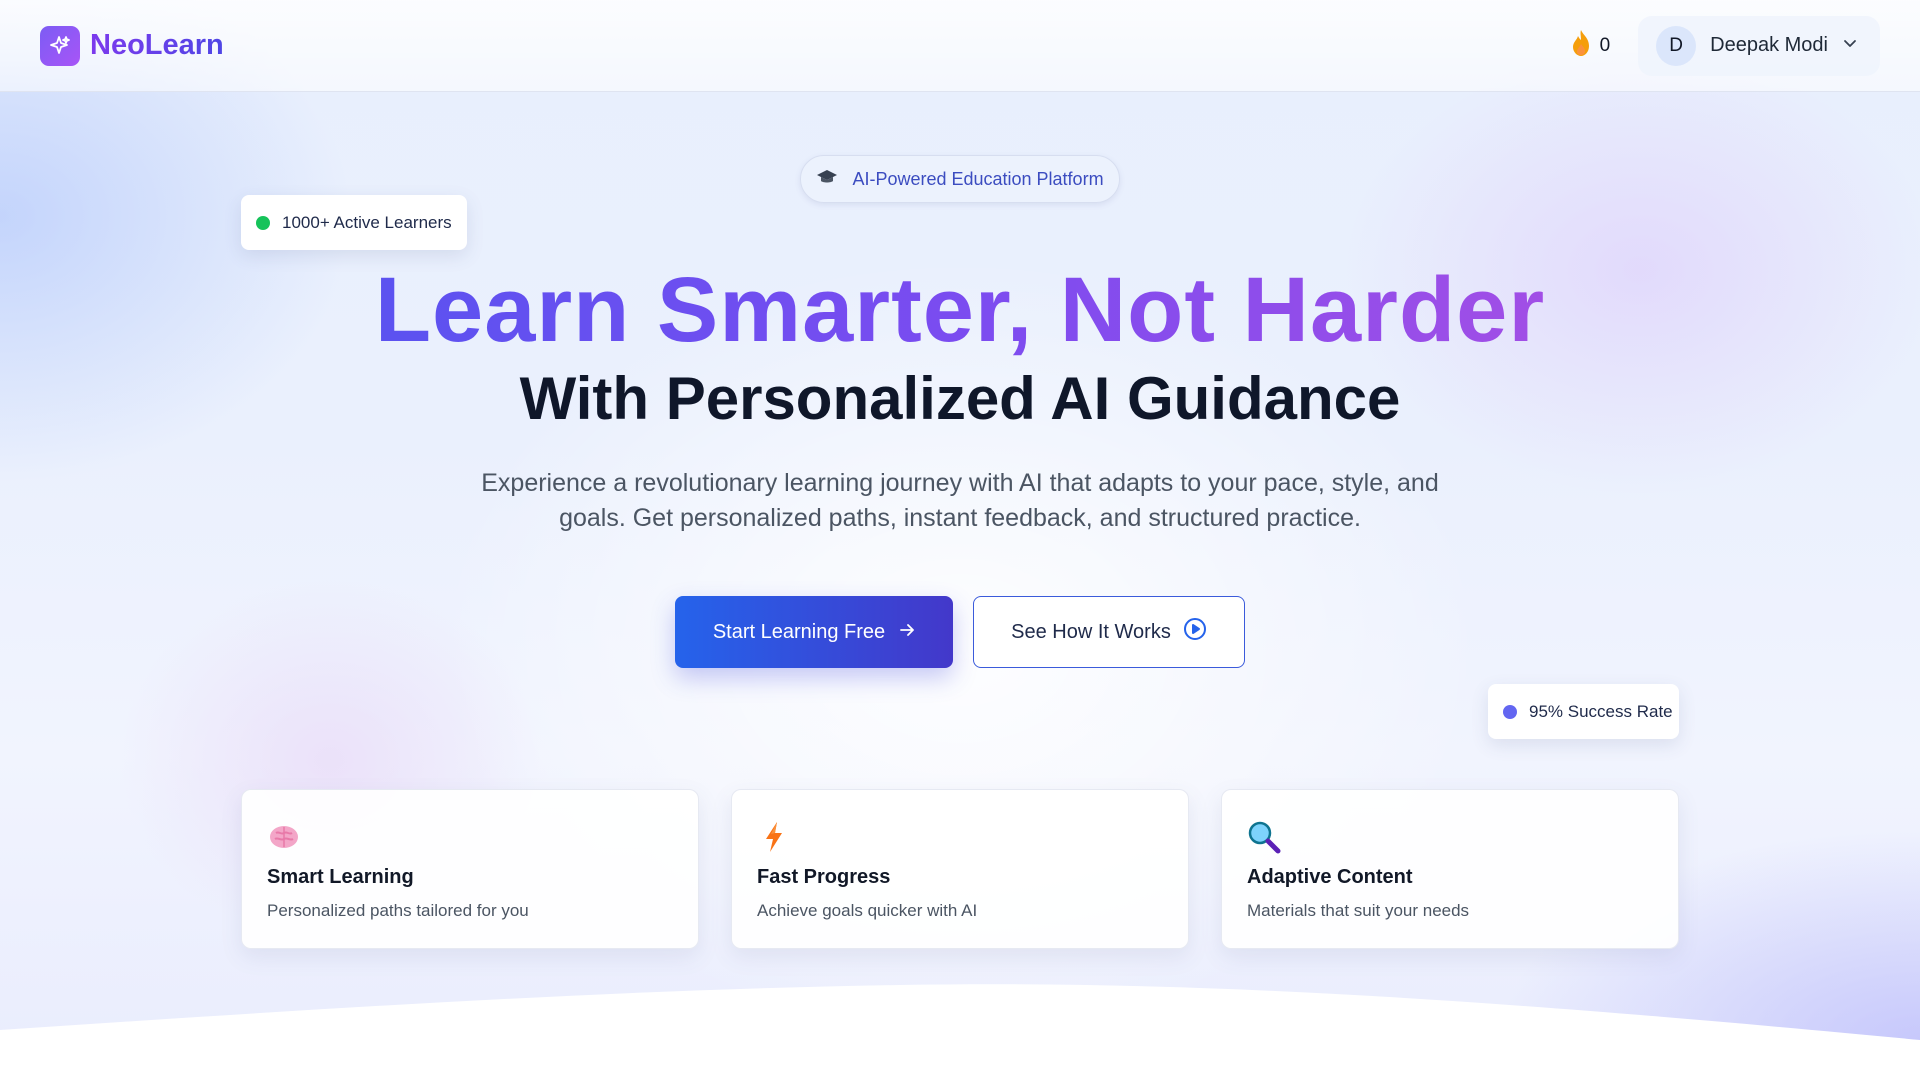 This screenshot has width=1920, height=1080. I want to click on user-name: Deepak Modi, so click(1769, 45).